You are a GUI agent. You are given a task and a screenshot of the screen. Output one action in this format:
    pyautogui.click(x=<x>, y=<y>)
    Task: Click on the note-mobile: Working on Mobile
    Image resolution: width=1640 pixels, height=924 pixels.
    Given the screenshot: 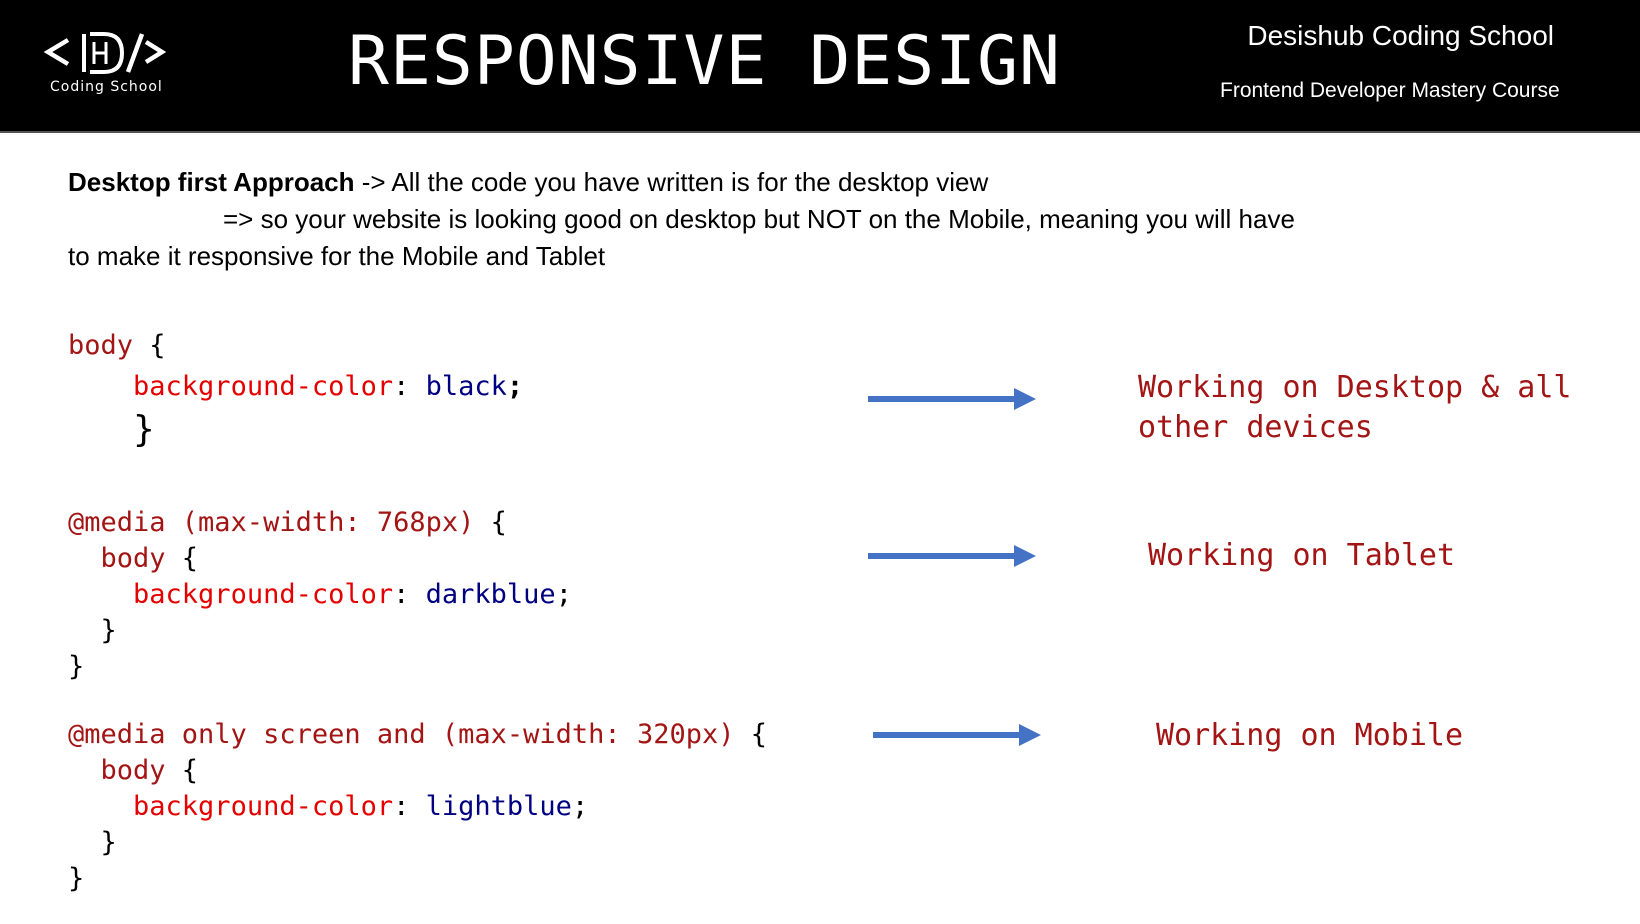 What is the action you would take?
    pyautogui.click(x=1310, y=735)
    